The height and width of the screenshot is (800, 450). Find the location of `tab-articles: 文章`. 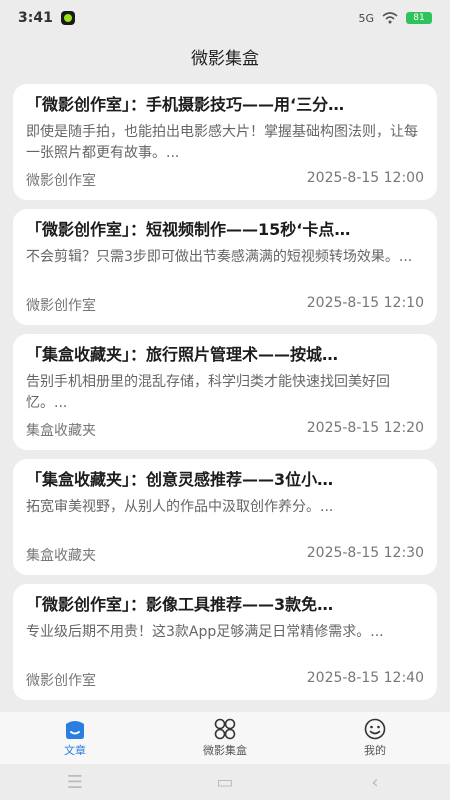

tab-articles: 文章 is located at coordinates (75, 738).